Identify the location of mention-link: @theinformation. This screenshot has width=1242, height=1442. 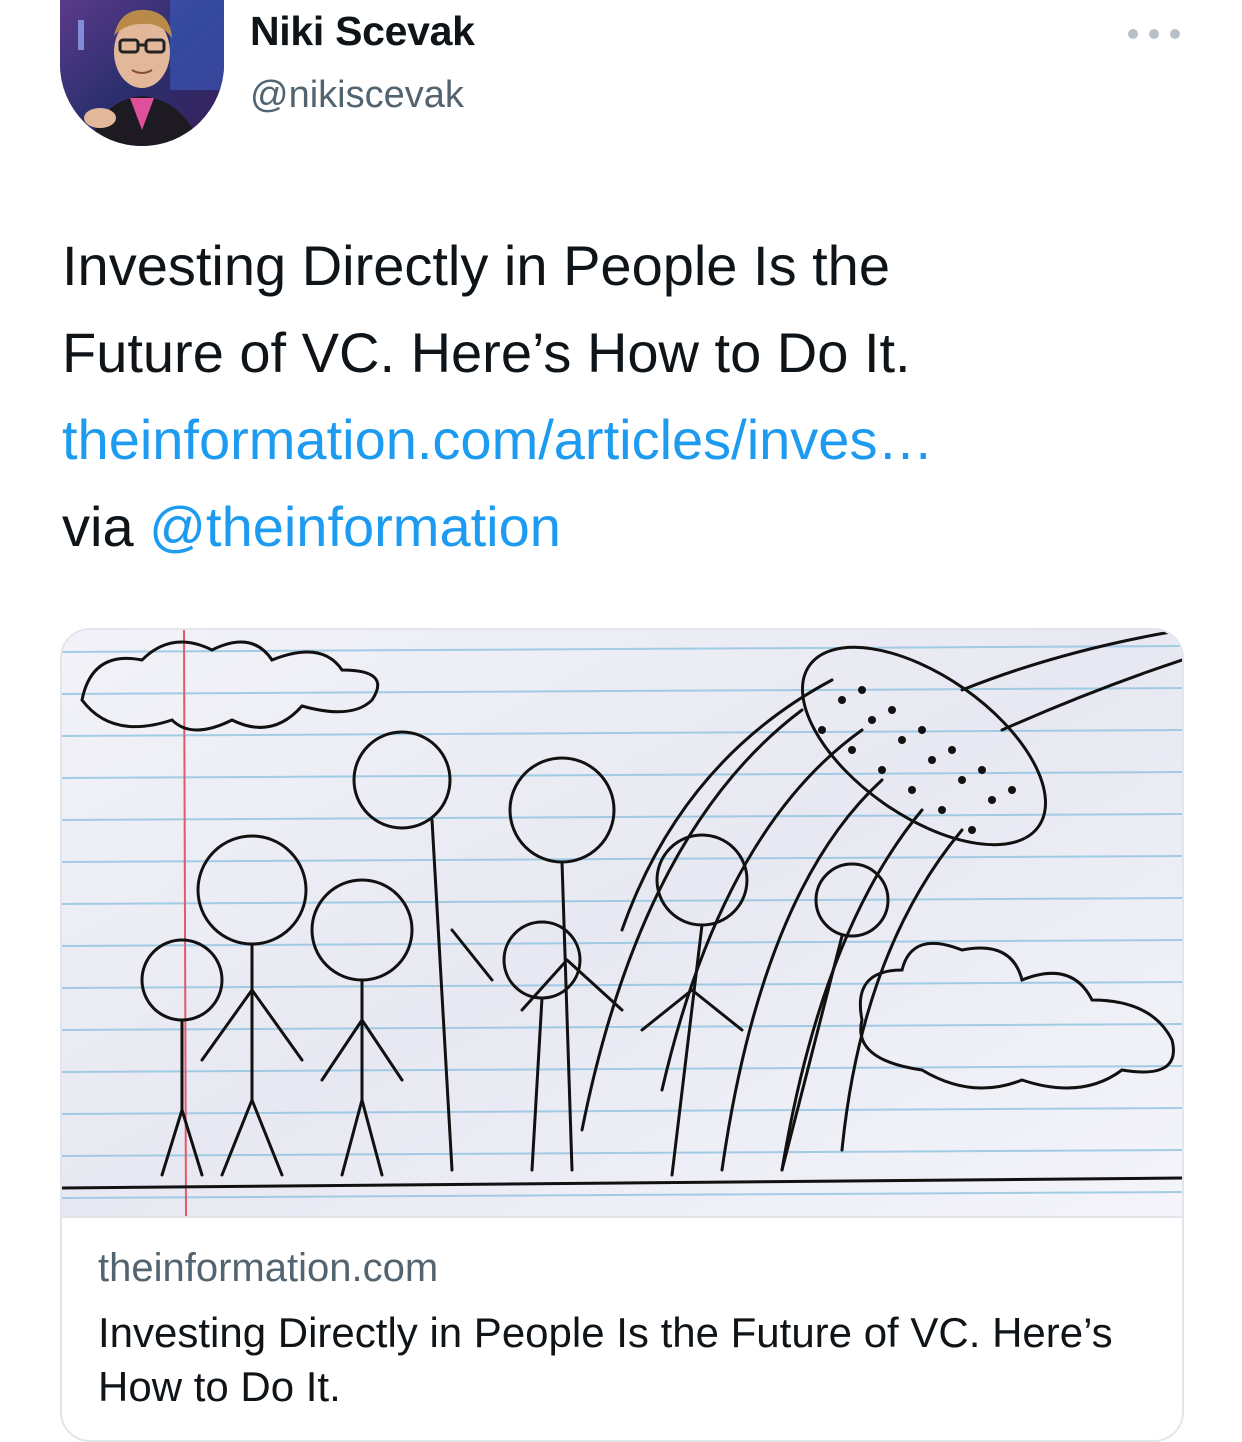
(355, 526).